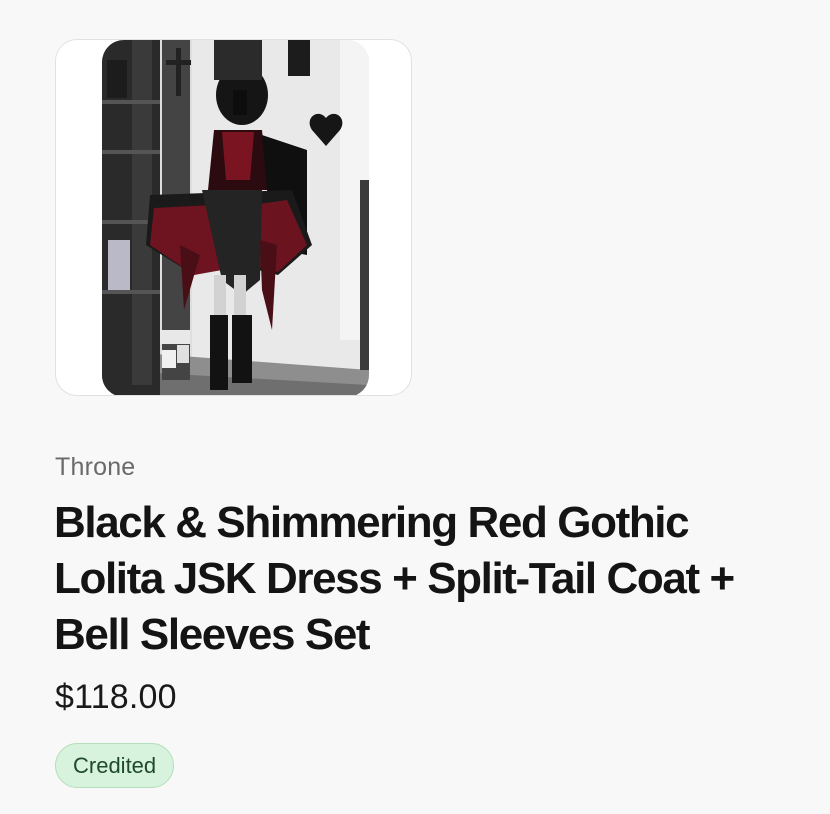  Describe the element at coordinates (116, 697) in the screenshot. I see `product-price: $118.00` at that location.